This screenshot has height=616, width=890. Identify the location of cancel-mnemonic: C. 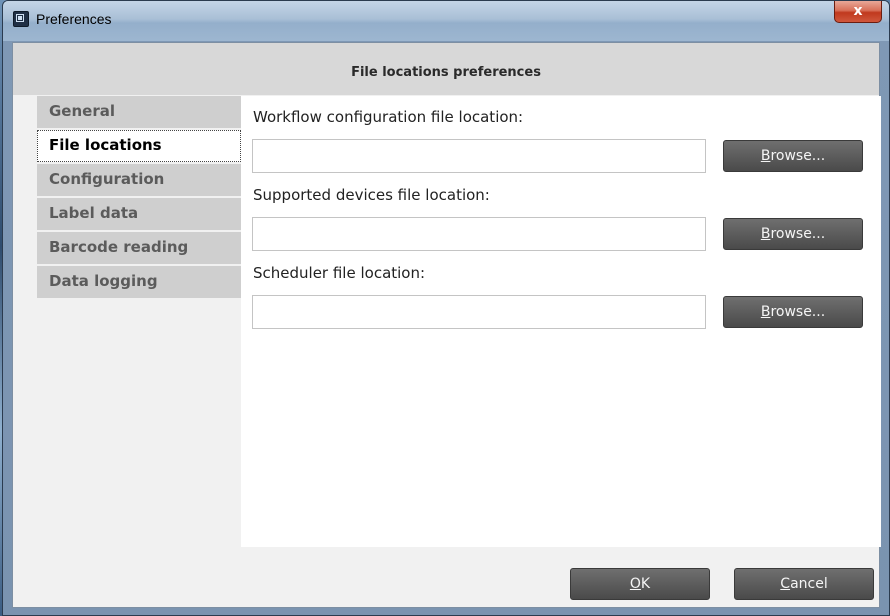
(785, 584).